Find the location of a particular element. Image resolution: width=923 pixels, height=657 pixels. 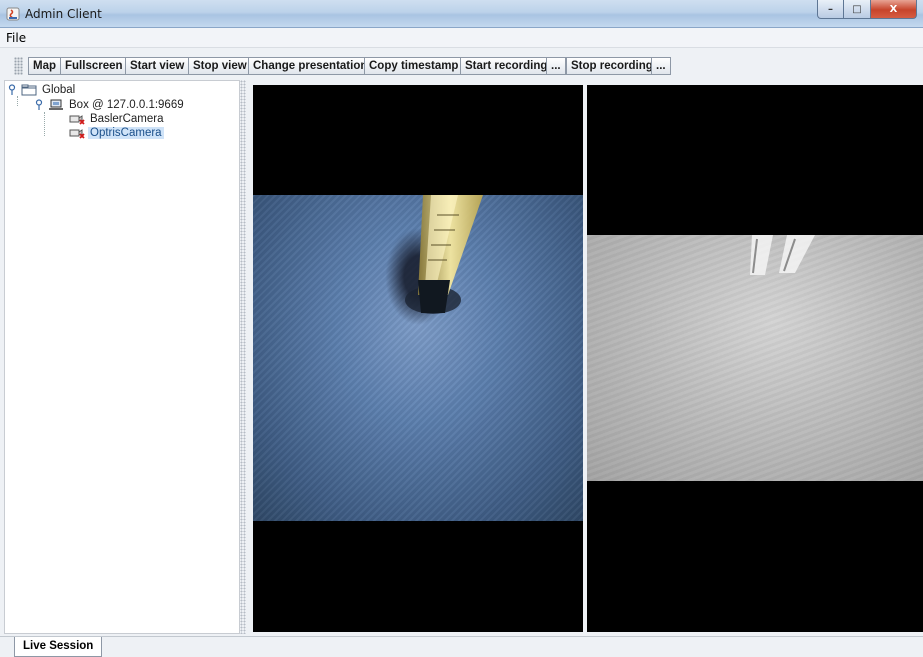

tree-label-global: Global is located at coordinates (59, 89).